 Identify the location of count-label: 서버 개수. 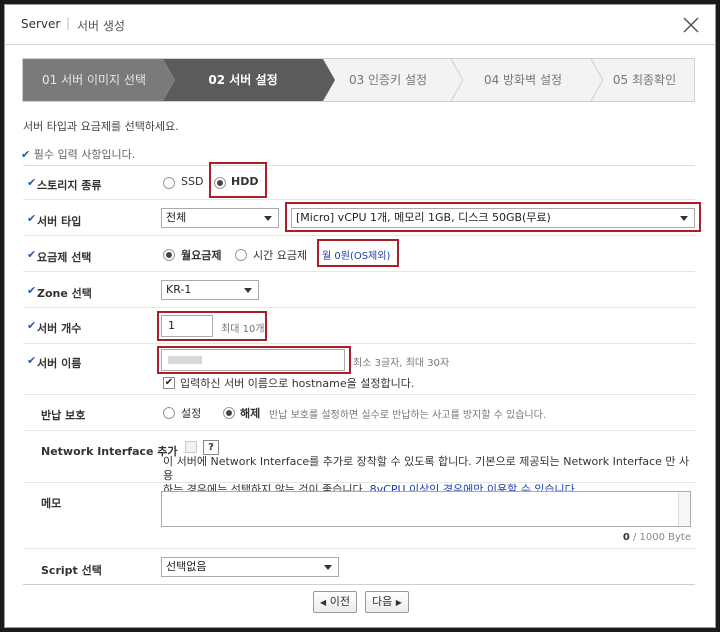
(59, 328).